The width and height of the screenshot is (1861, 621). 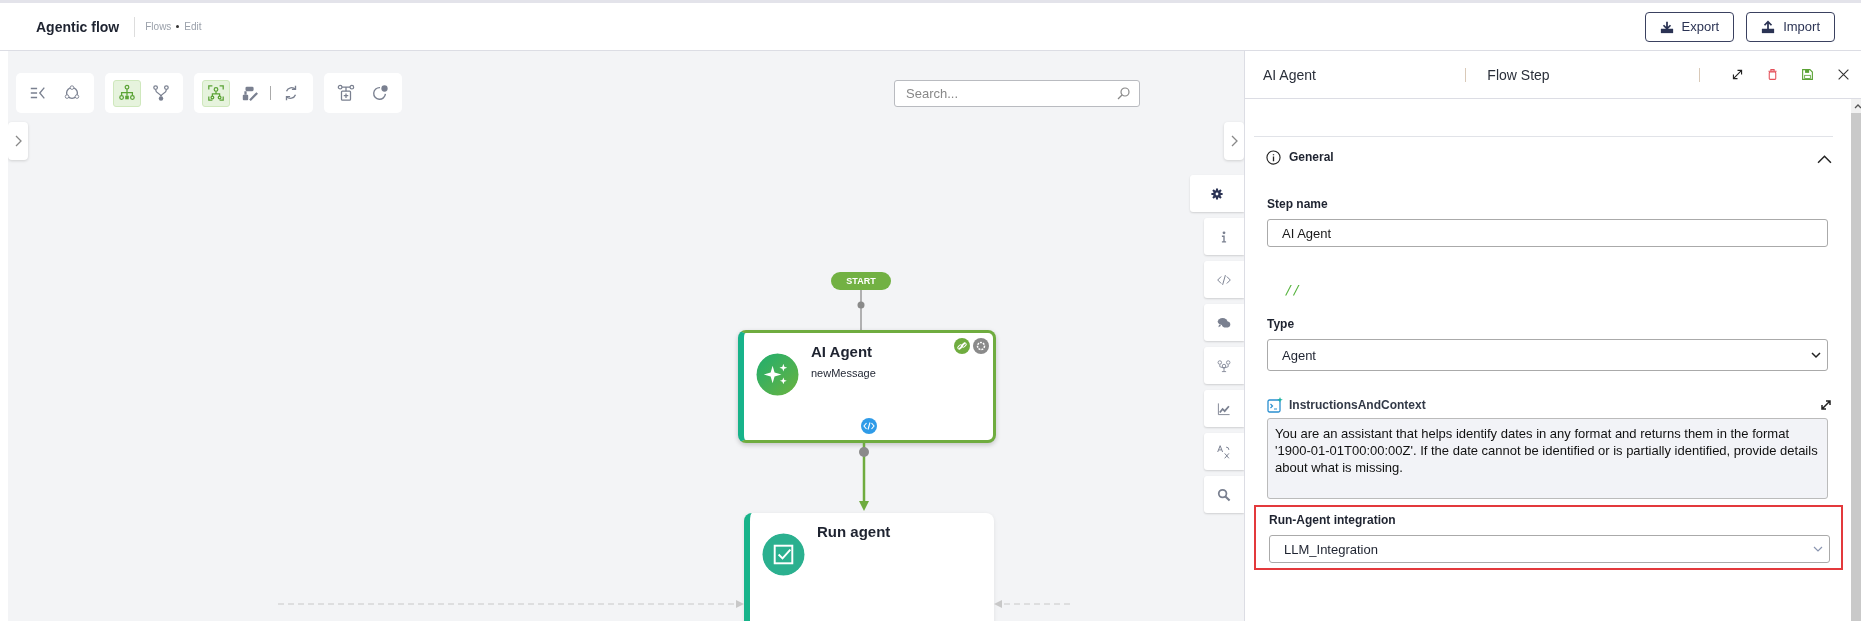 What do you see at coordinates (861, 311) in the screenshot?
I see `connector-line` at bounding box center [861, 311].